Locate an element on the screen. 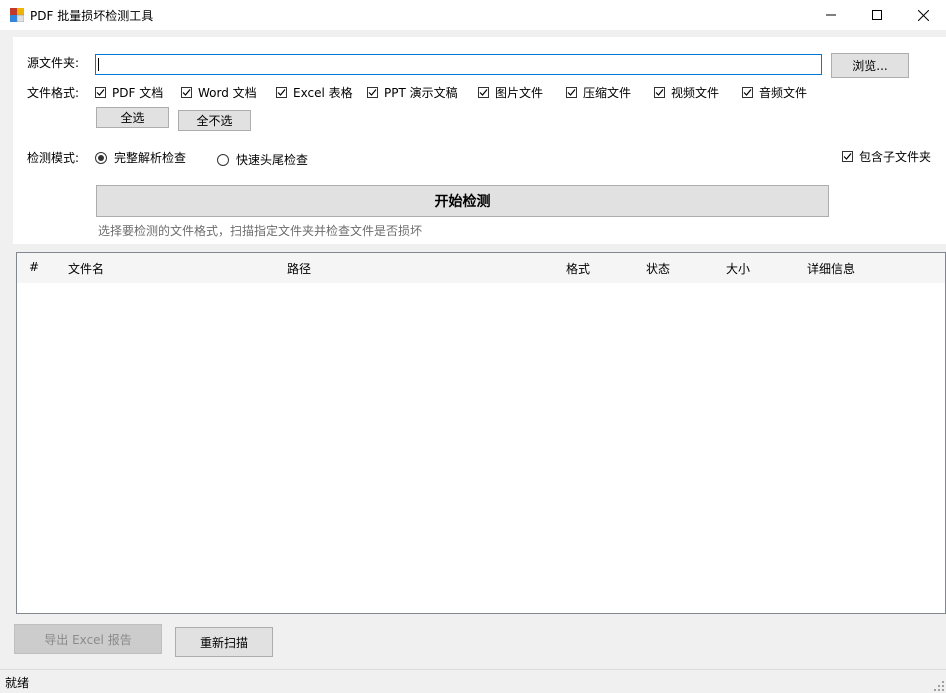  mode-radio-quick: 快速头尾检查 is located at coordinates (262, 159).